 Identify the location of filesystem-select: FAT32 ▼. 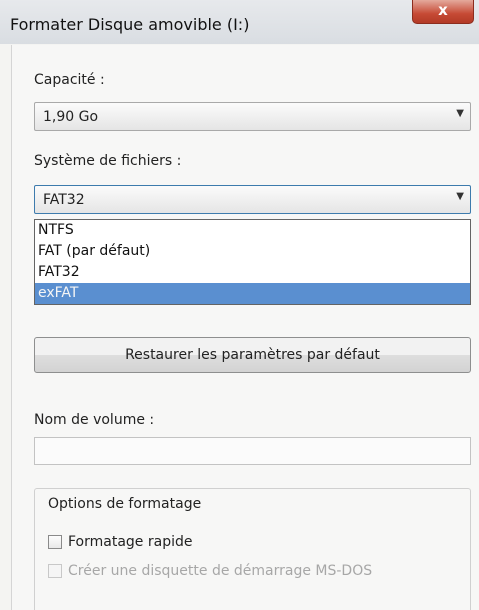
(252, 199).